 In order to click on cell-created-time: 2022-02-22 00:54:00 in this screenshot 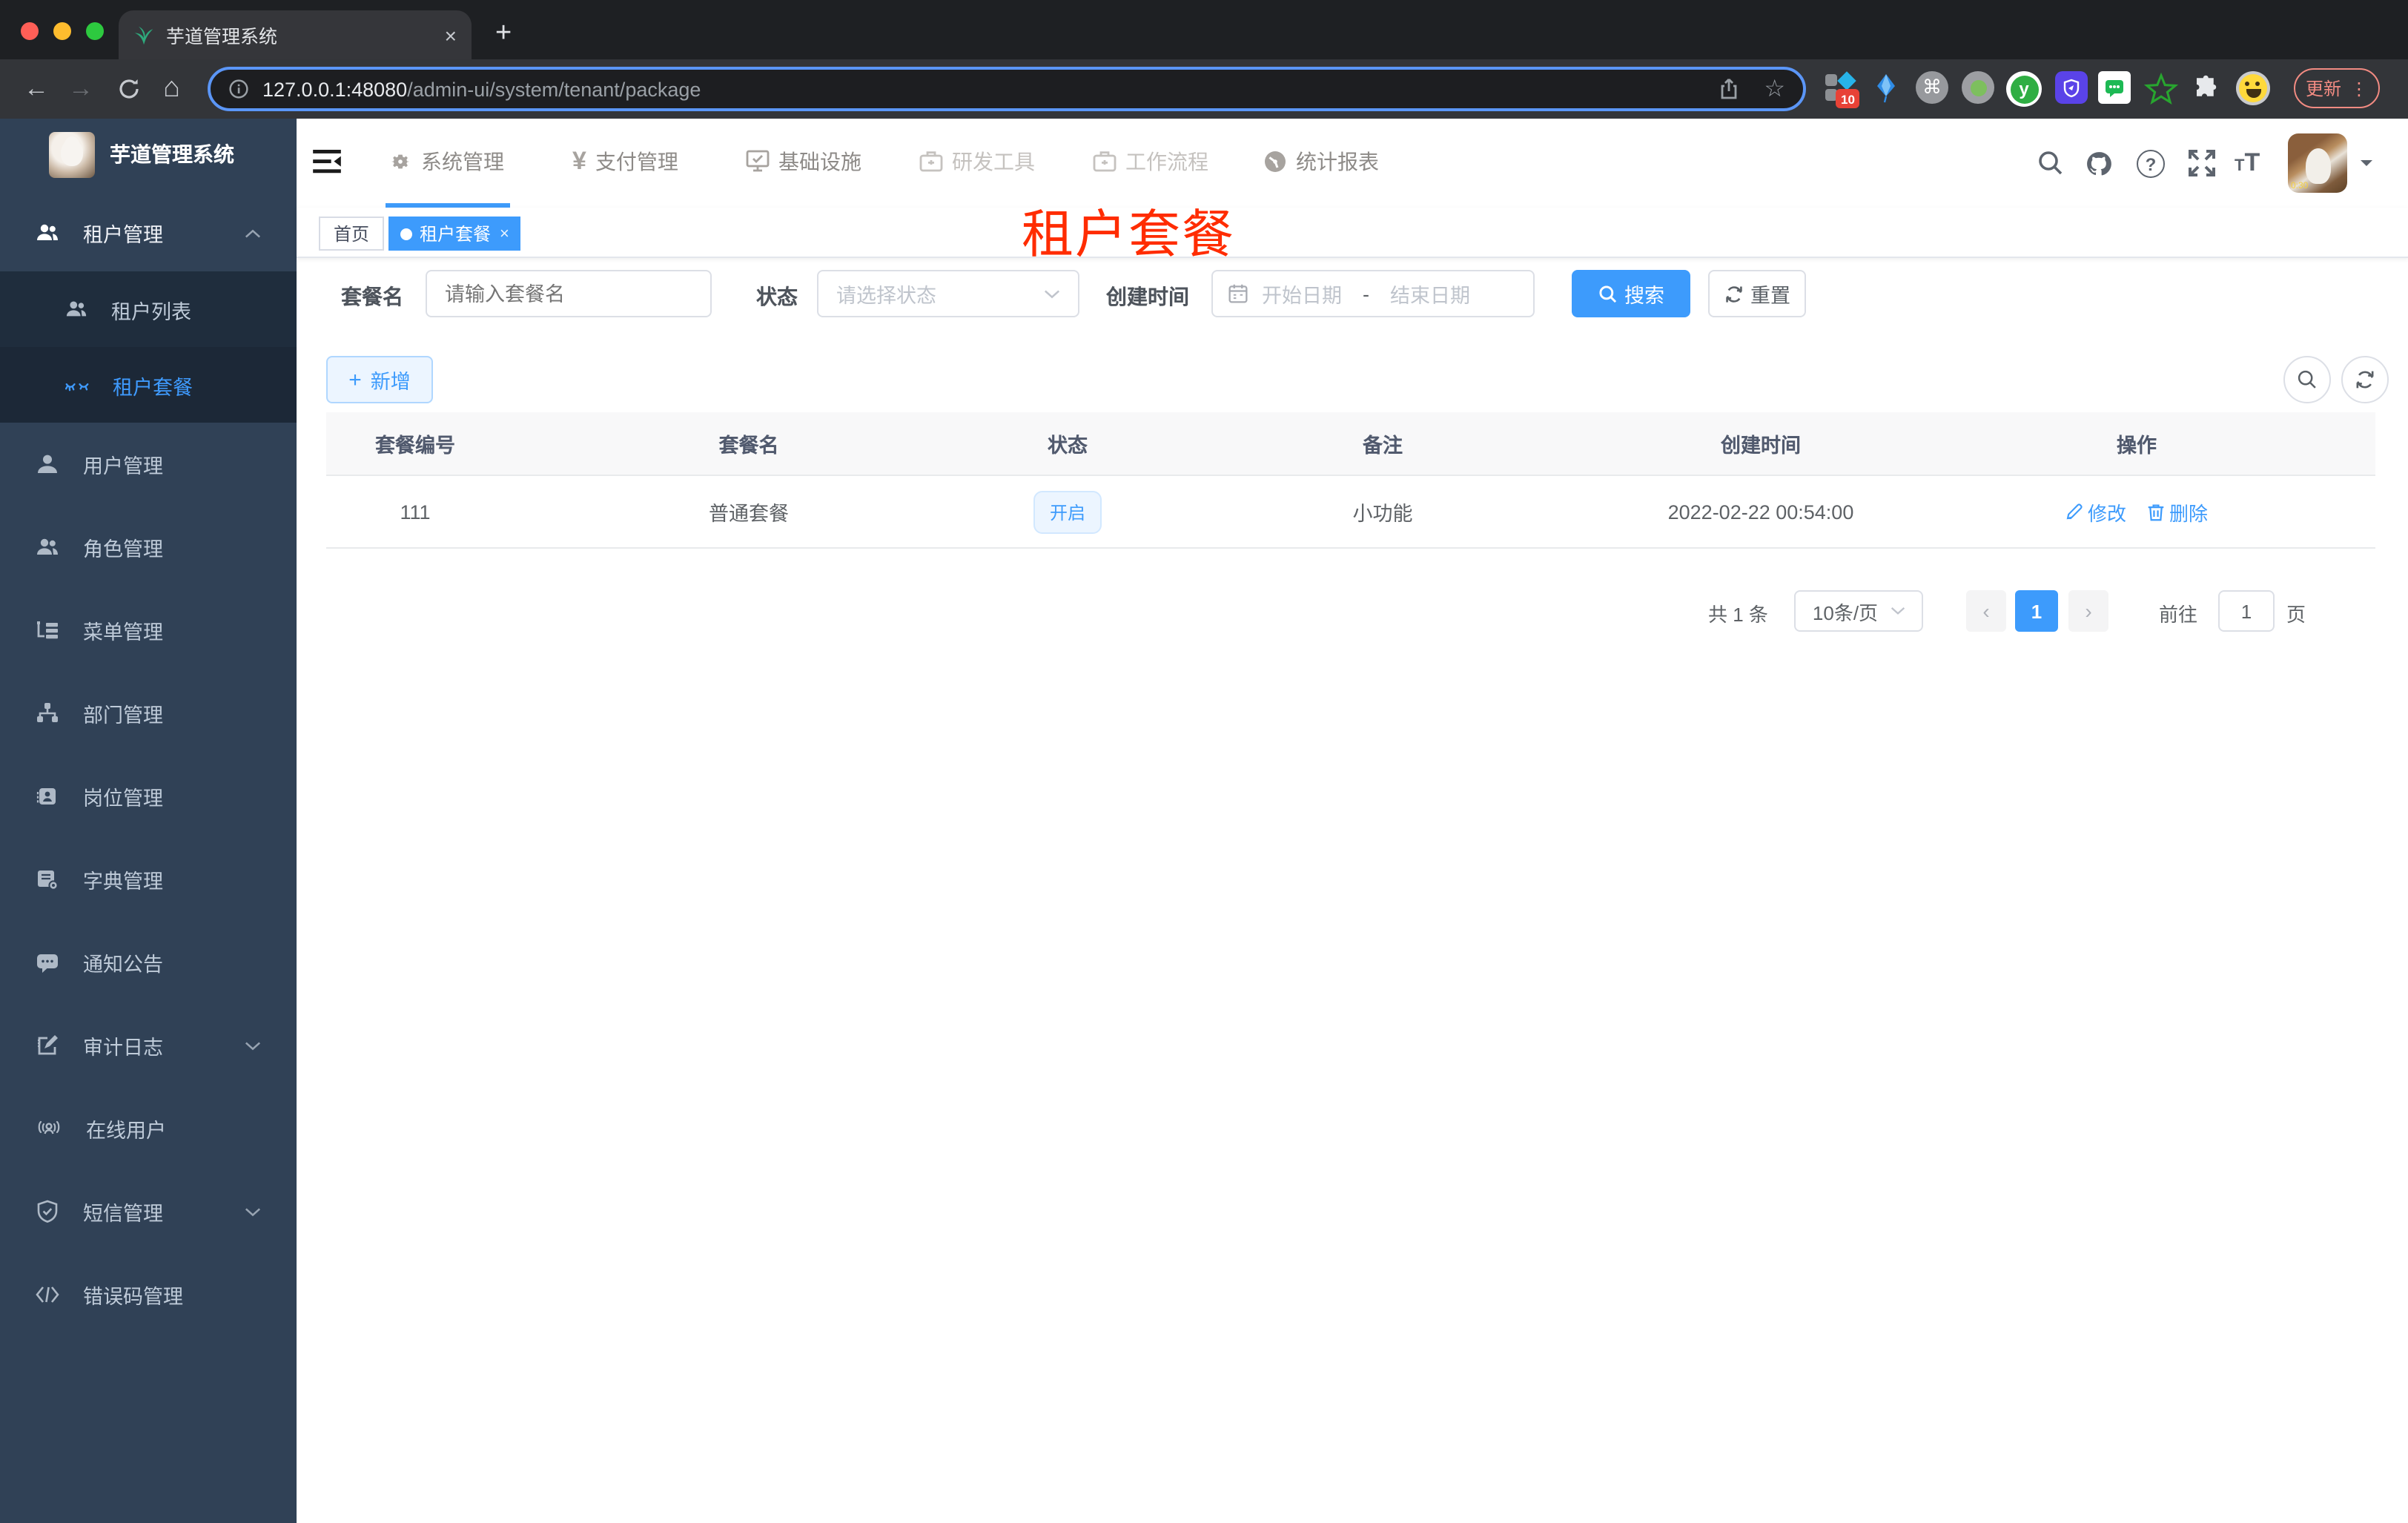, I will do `click(1761, 513)`.